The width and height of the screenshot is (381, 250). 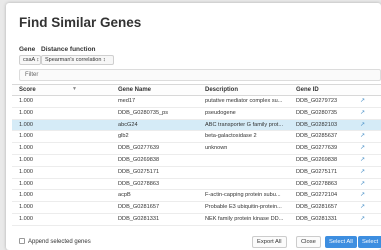 What do you see at coordinates (134, 90) in the screenshot?
I see `column-header-gene-name: Gene Name` at bounding box center [134, 90].